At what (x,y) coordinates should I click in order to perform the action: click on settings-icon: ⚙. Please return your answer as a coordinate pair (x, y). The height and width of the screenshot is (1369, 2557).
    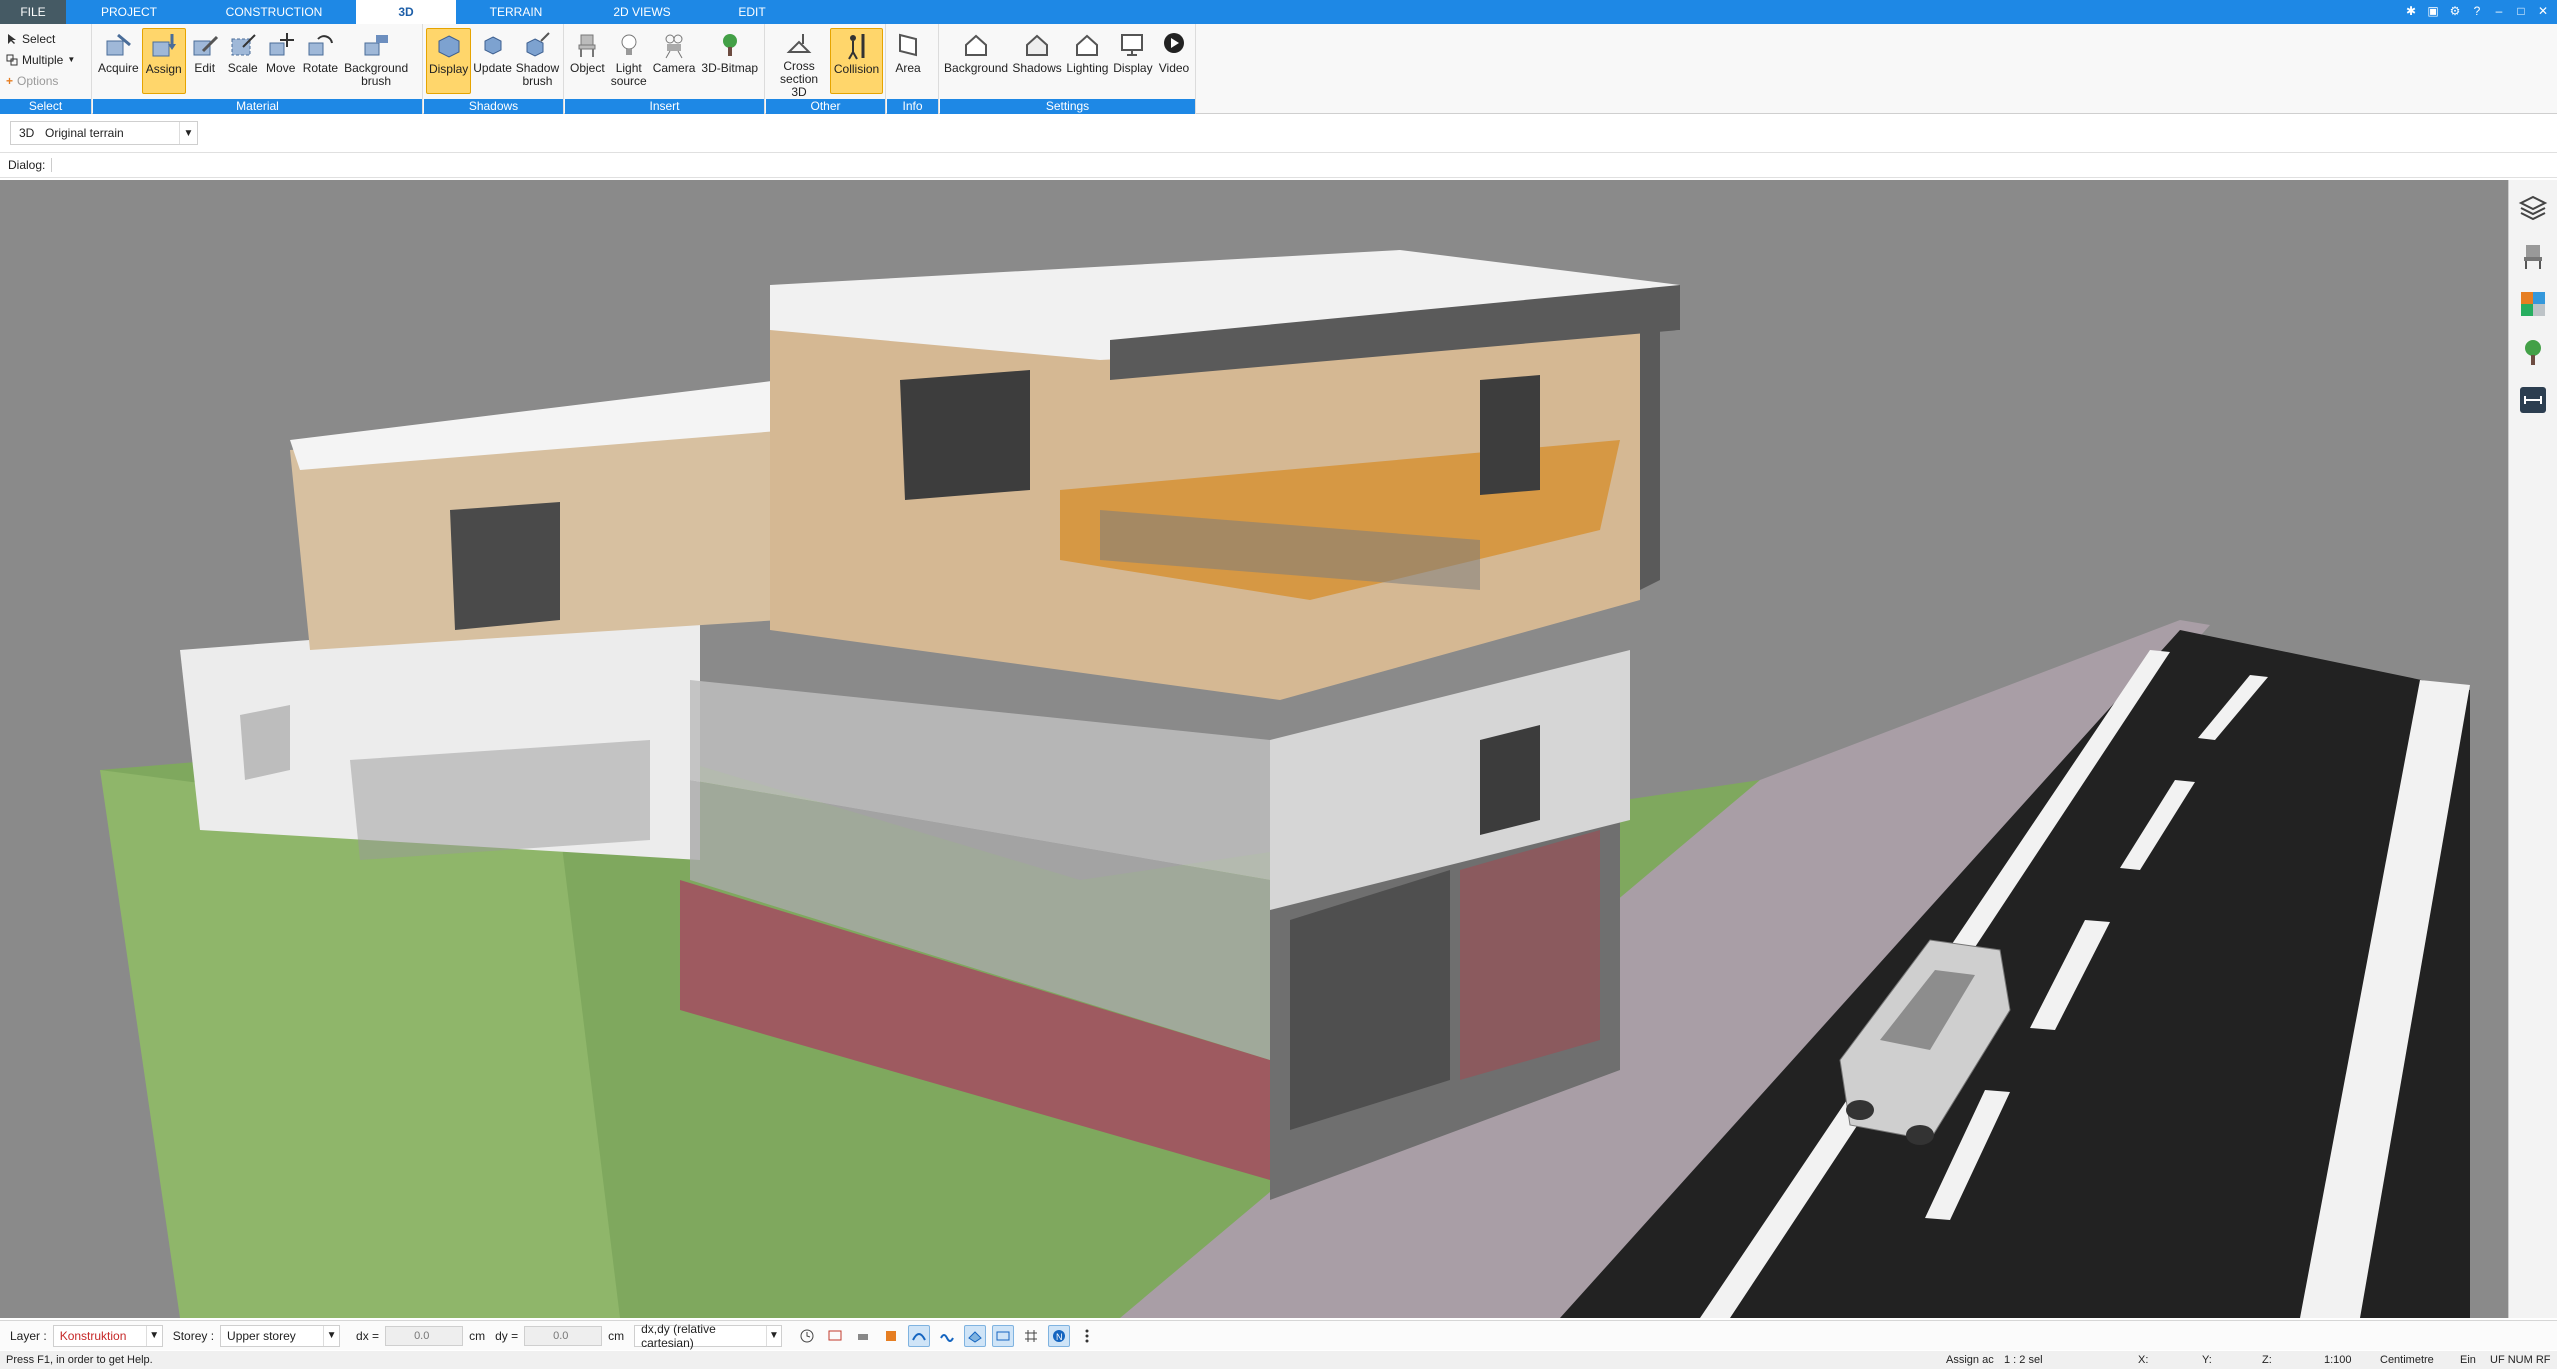
    Looking at the image, I should click on (2455, 11).